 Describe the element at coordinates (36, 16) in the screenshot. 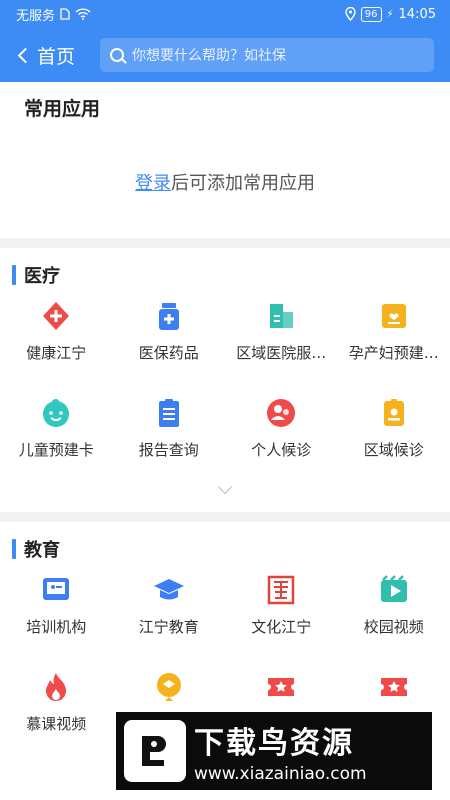

I see `carrier-text: 无服务` at that location.